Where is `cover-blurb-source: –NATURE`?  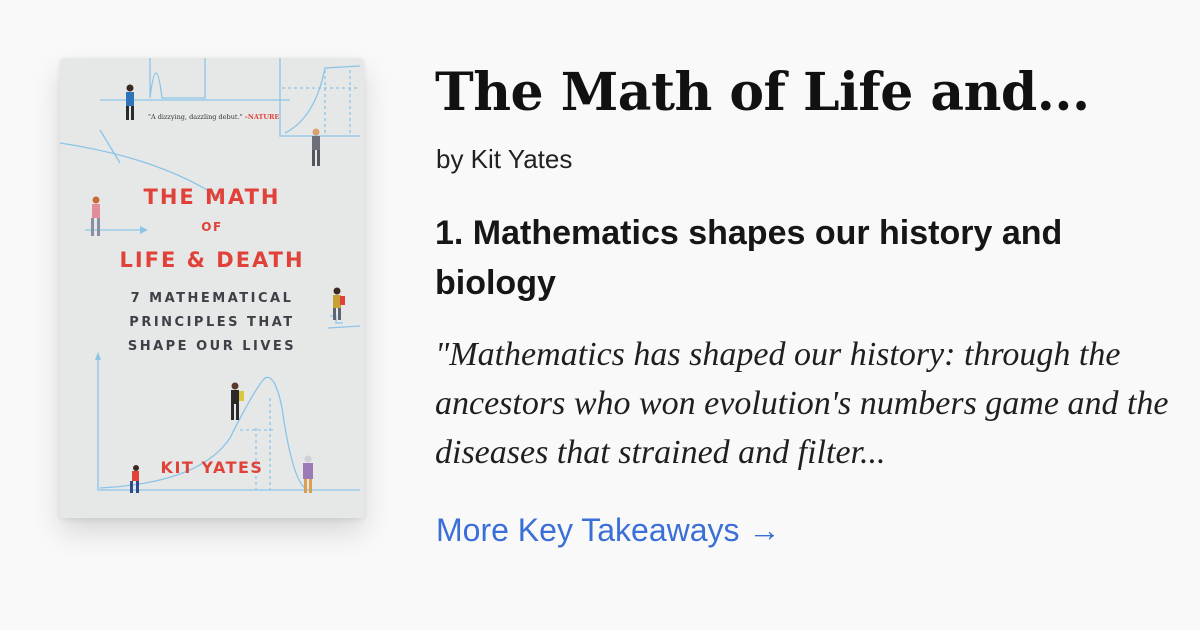 cover-blurb-source: –NATURE is located at coordinates (262, 117).